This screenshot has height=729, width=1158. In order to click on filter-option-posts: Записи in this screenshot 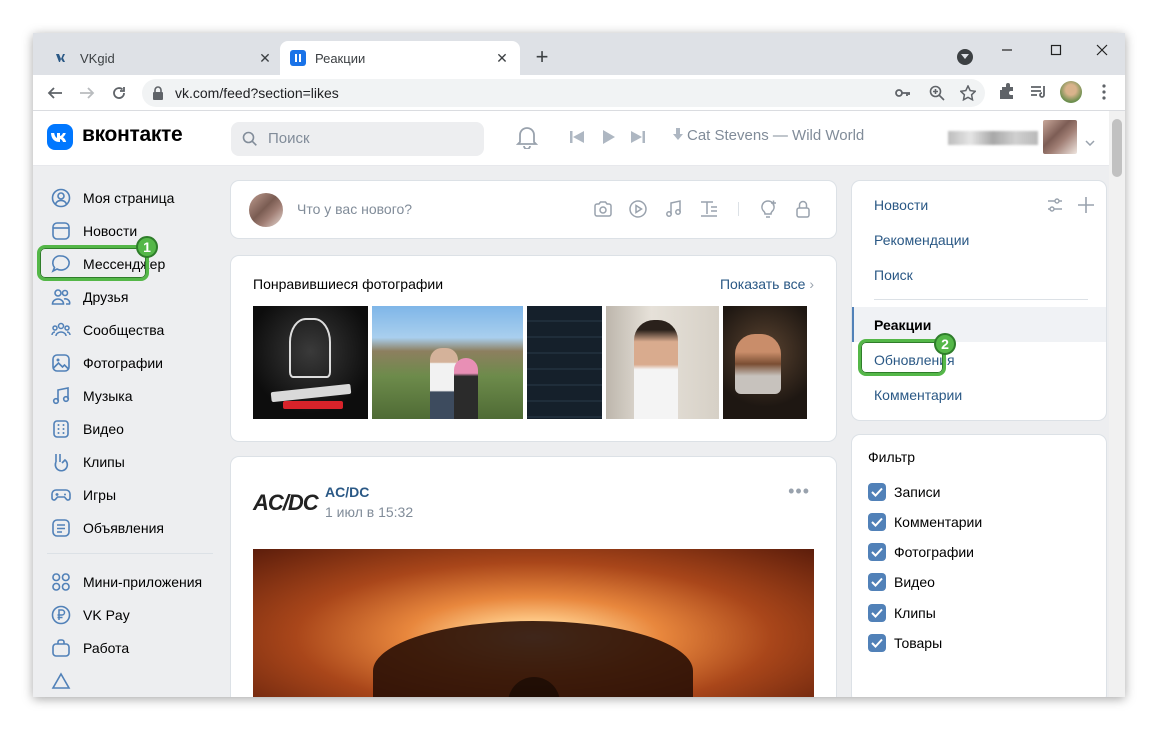, I will do `click(904, 492)`.